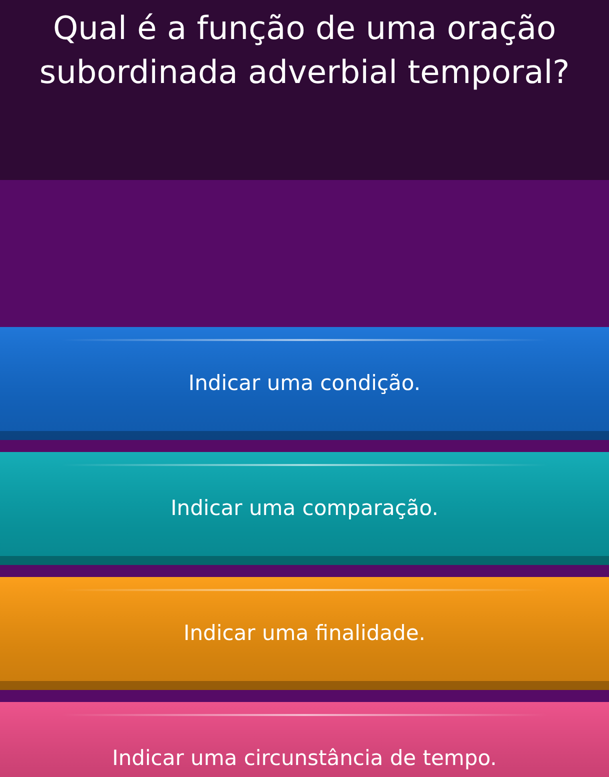  I want to click on answer-button: Indicar uma condição., so click(304, 383).